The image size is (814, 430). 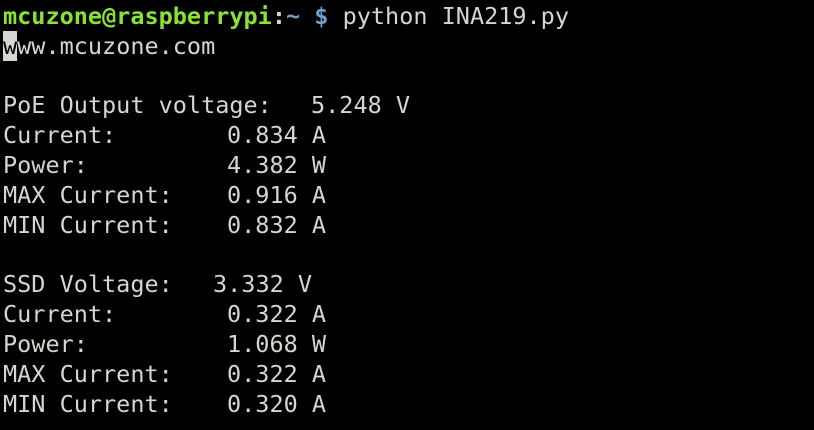 I want to click on ssd-current-label: Current:, so click(x=60, y=314).